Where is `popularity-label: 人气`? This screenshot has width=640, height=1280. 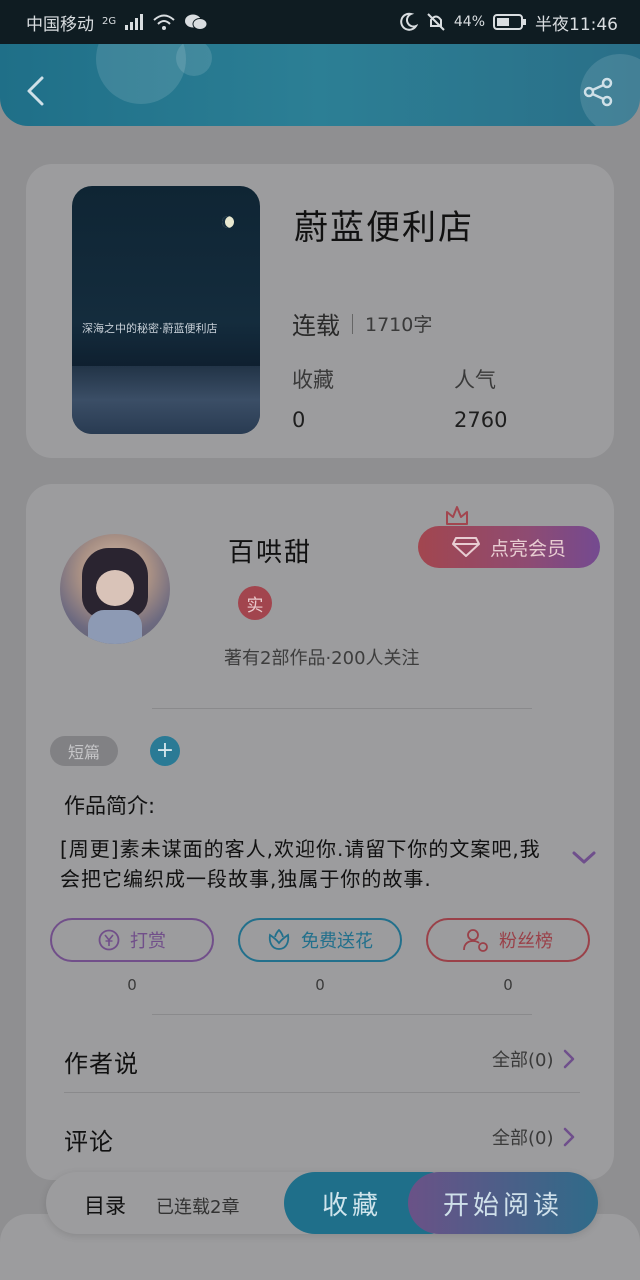 popularity-label: 人气 is located at coordinates (475, 380).